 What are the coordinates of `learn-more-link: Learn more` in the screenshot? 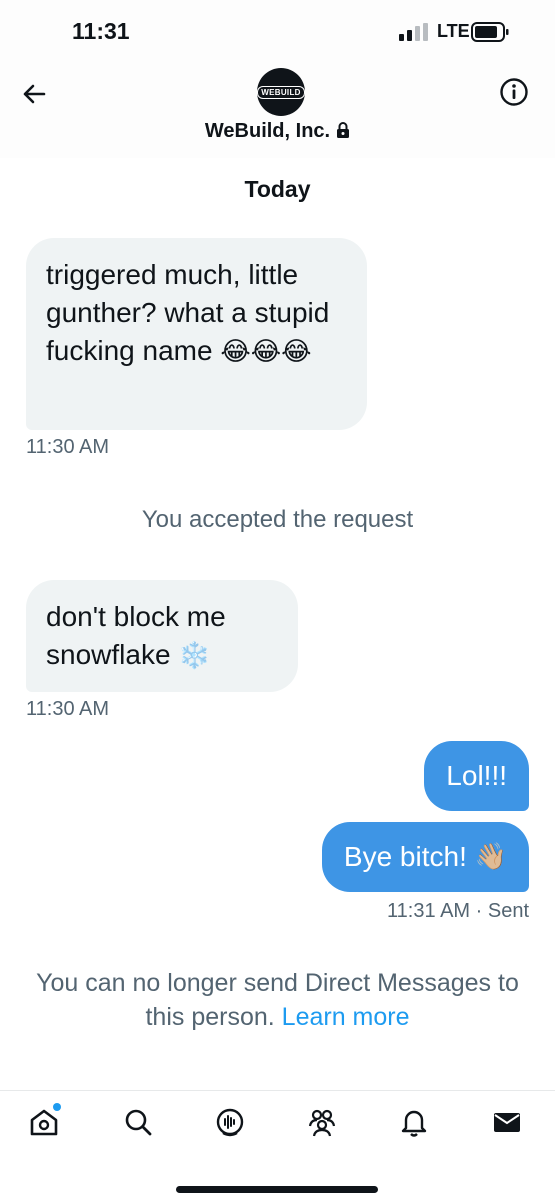 It's located at (346, 1017).